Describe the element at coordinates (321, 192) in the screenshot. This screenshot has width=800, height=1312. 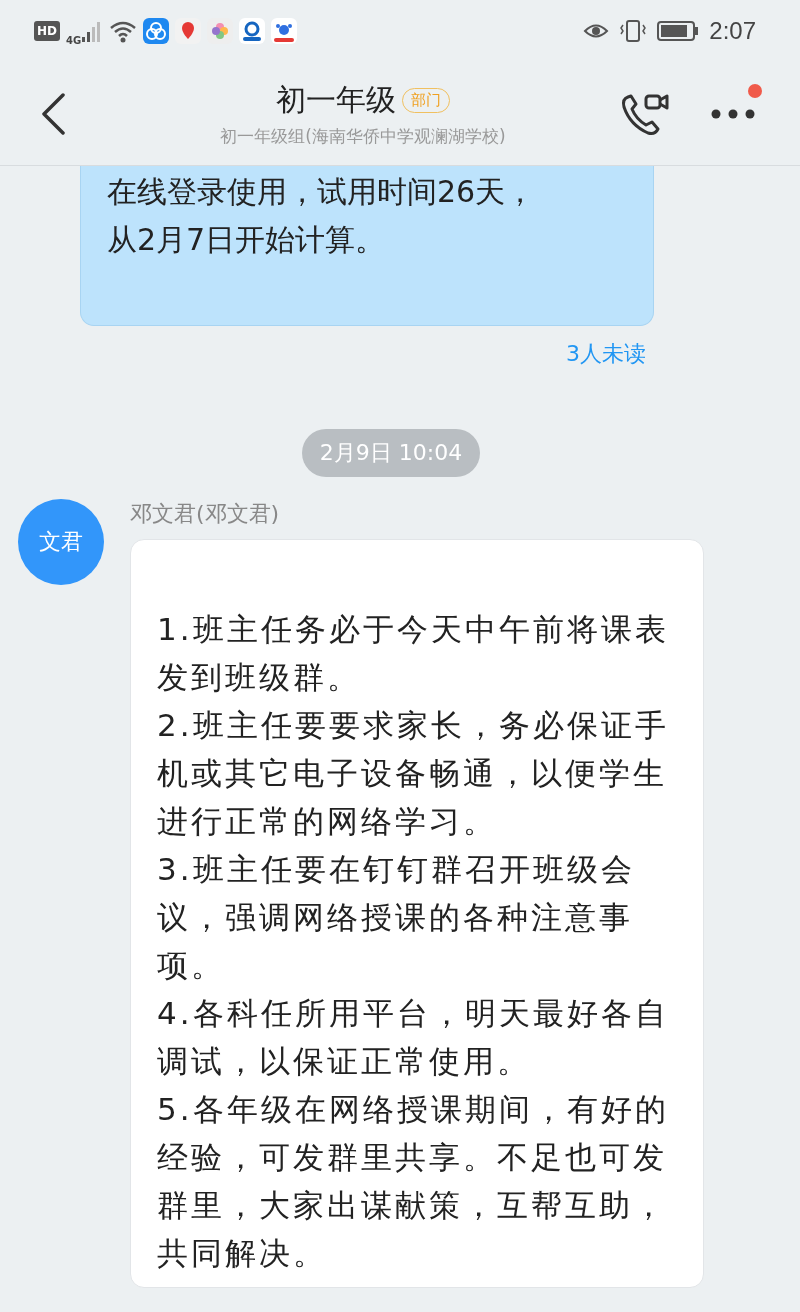
I see `message-line: 在线登录使用，试用时间26天，` at that location.